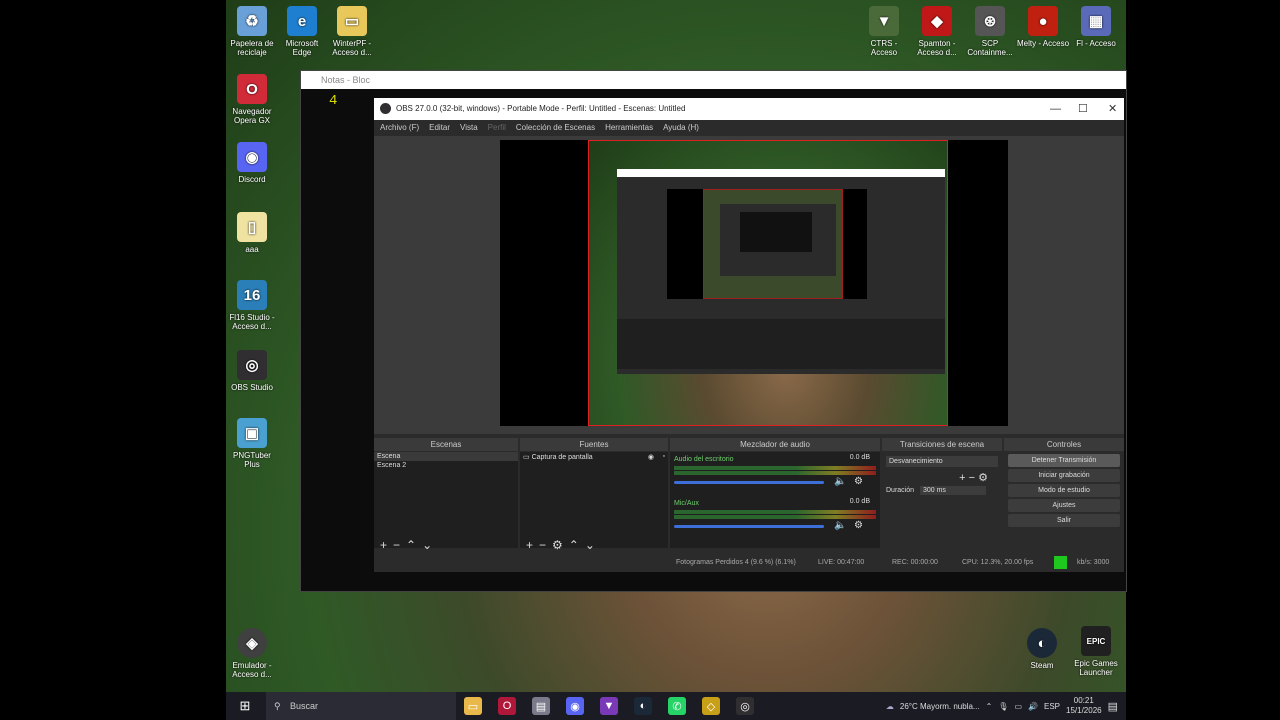 The height and width of the screenshot is (720, 1280). What do you see at coordinates (942, 461) in the screenshot?
I see `transition-select: Desvanecimiento` at bounding box center [942, 461].